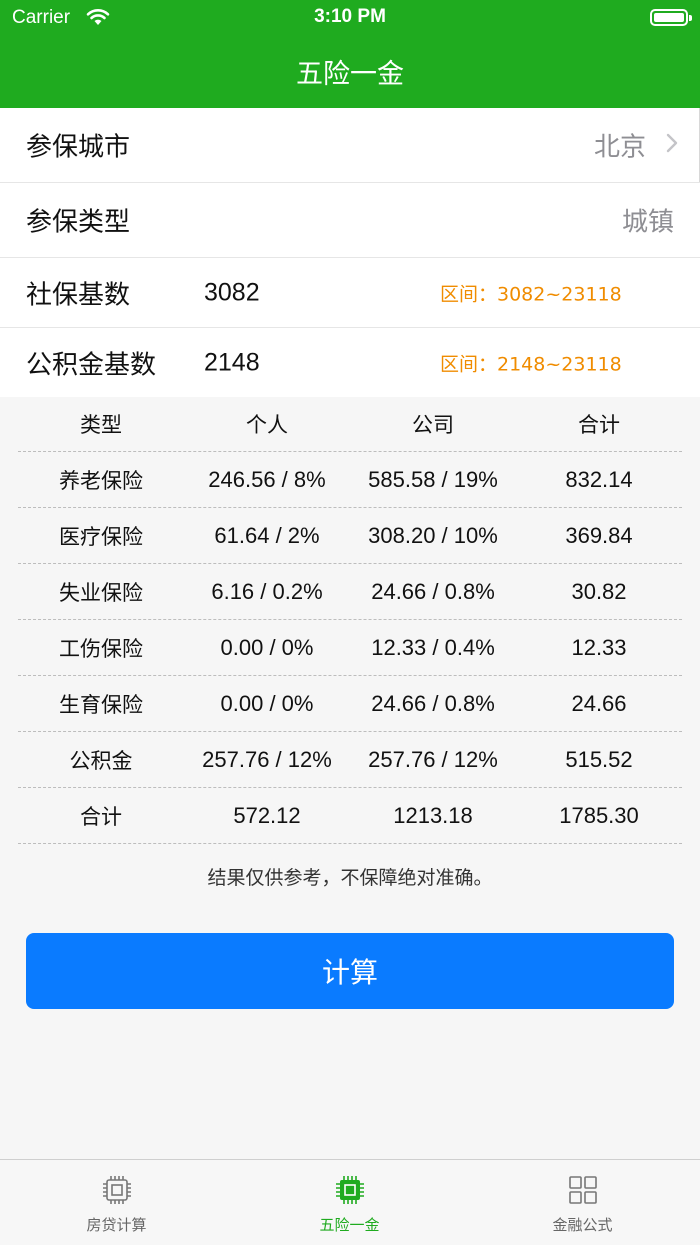  Describe the element at coordinates (433, 424) in the screenshot. I see `header-company: 公司` at that location.